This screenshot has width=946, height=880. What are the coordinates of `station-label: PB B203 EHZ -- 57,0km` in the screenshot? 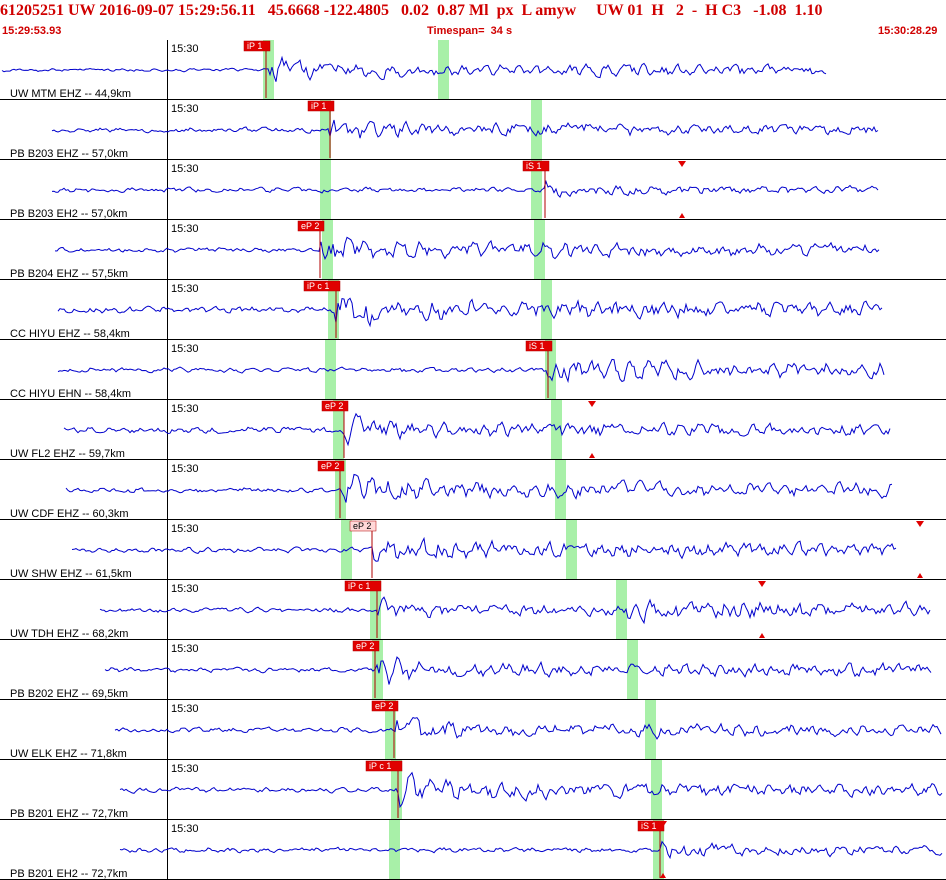 It's located at (69, 154).